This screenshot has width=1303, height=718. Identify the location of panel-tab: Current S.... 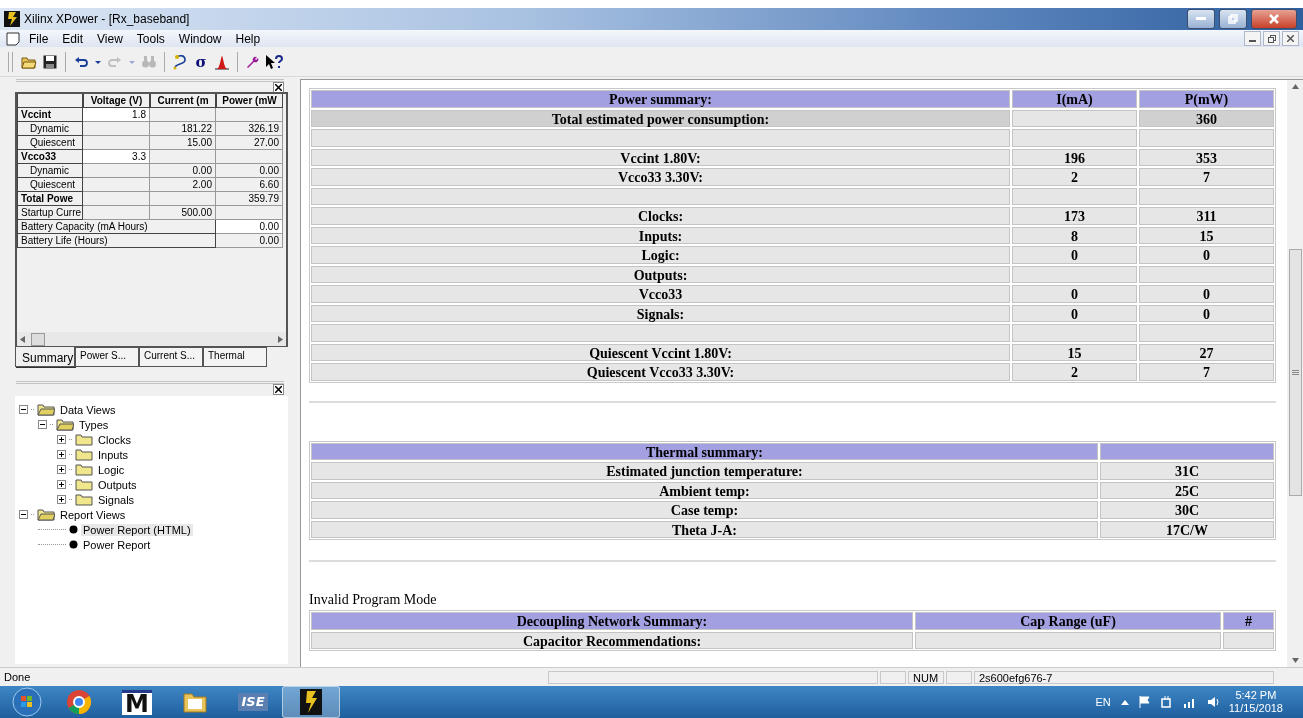
(171, 357).